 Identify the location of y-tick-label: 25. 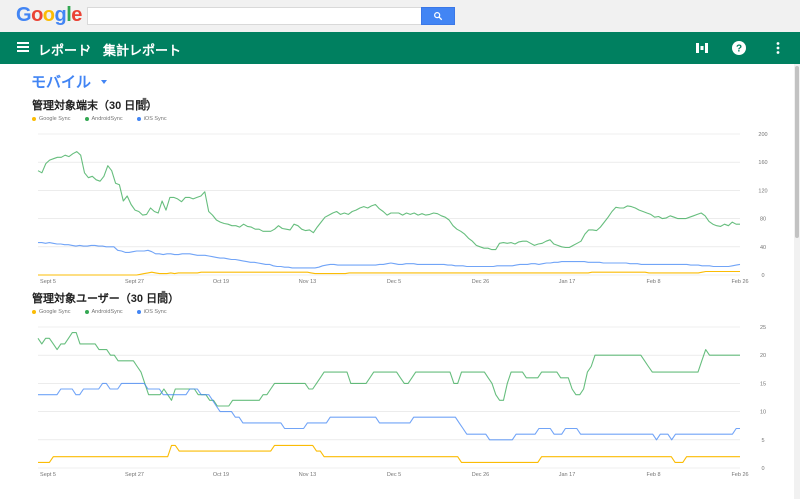
(763, 328).